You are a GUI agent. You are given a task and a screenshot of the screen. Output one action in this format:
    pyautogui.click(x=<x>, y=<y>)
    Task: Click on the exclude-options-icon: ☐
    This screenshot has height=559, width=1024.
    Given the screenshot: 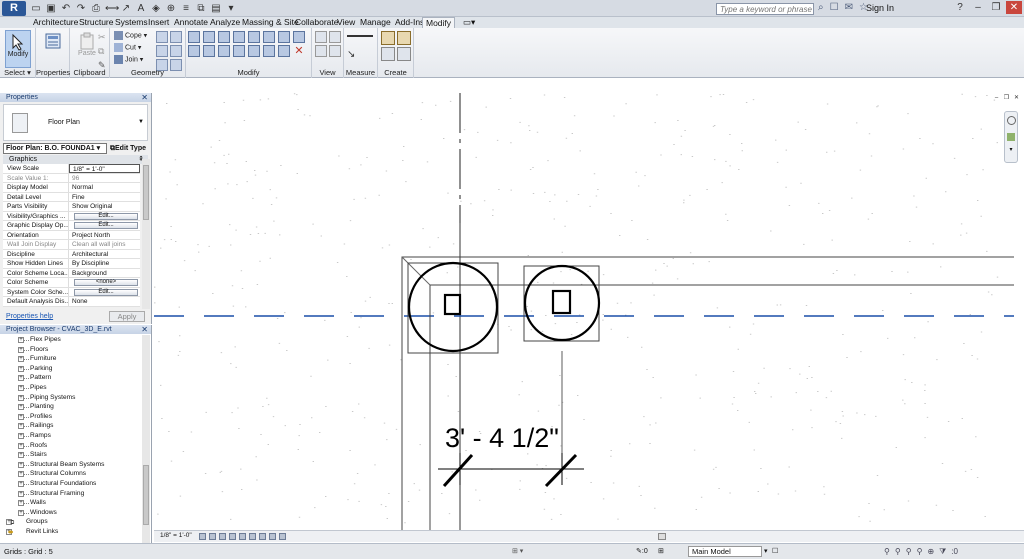 What is the action you would take?
    pyautogui.click(x=775, y=551)
    